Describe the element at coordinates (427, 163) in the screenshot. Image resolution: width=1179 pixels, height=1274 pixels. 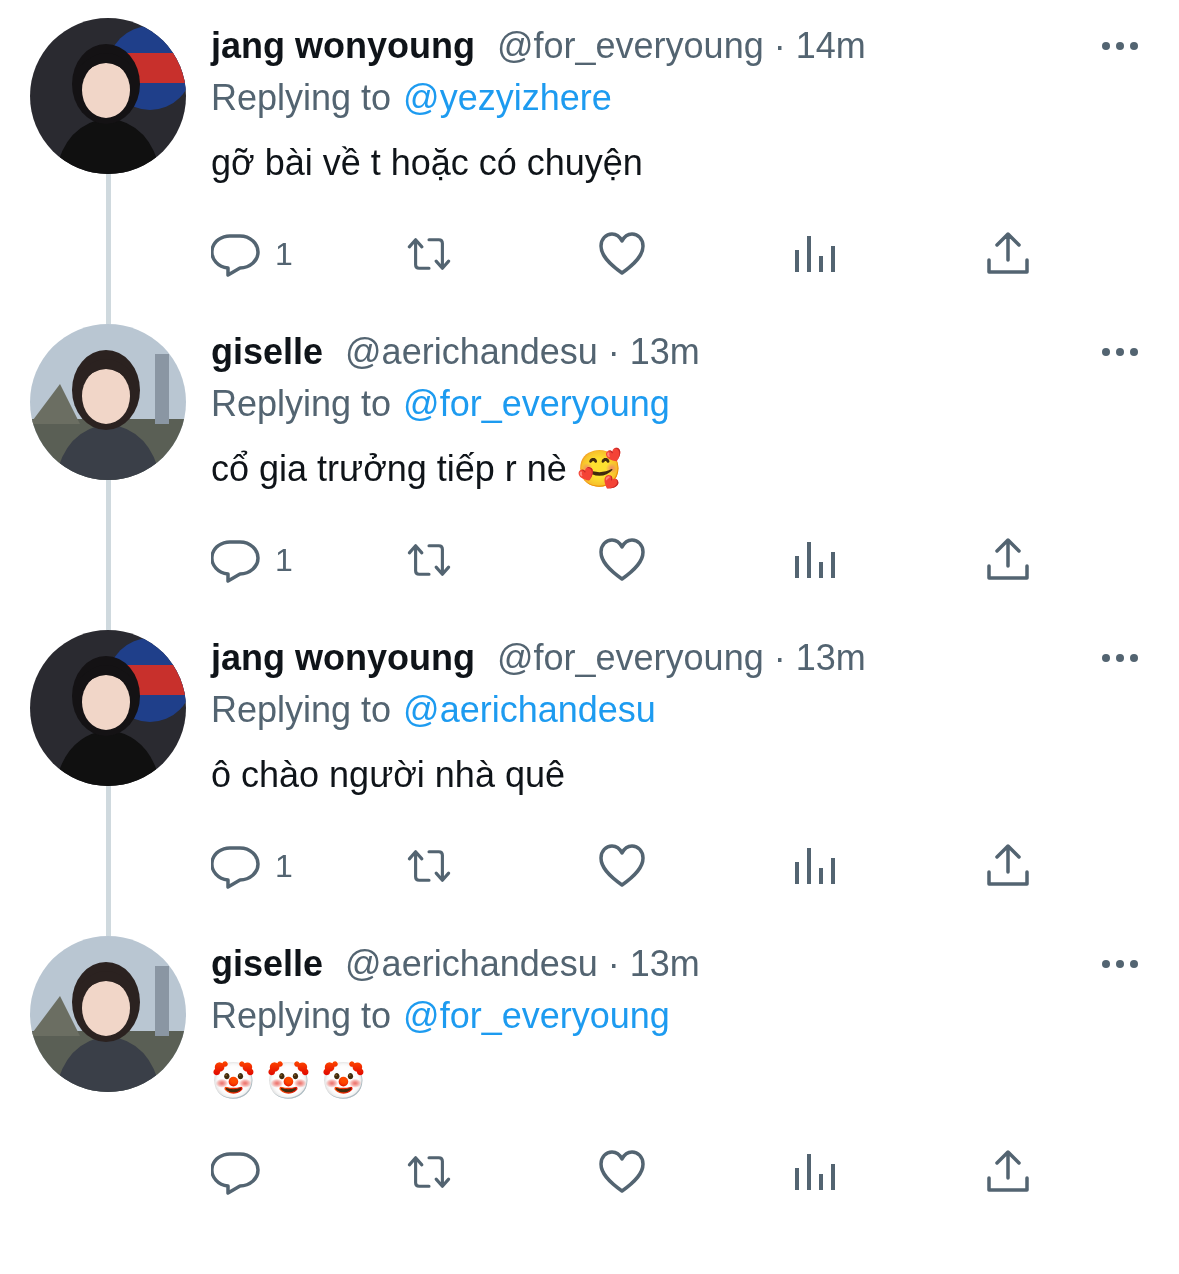
I see `tweet-text: gỡ bài về t hoặc có chuyện` at that location.